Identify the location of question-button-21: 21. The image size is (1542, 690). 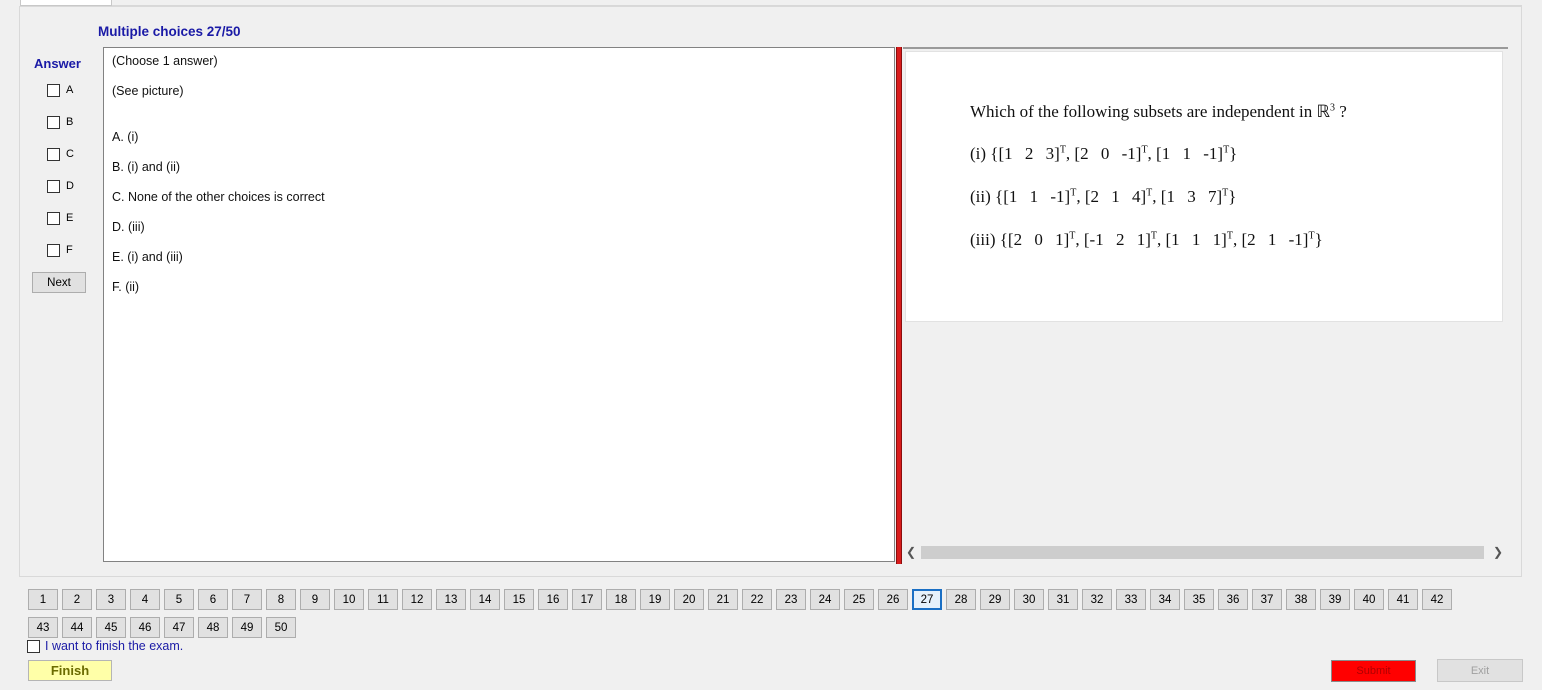
(723, 599).